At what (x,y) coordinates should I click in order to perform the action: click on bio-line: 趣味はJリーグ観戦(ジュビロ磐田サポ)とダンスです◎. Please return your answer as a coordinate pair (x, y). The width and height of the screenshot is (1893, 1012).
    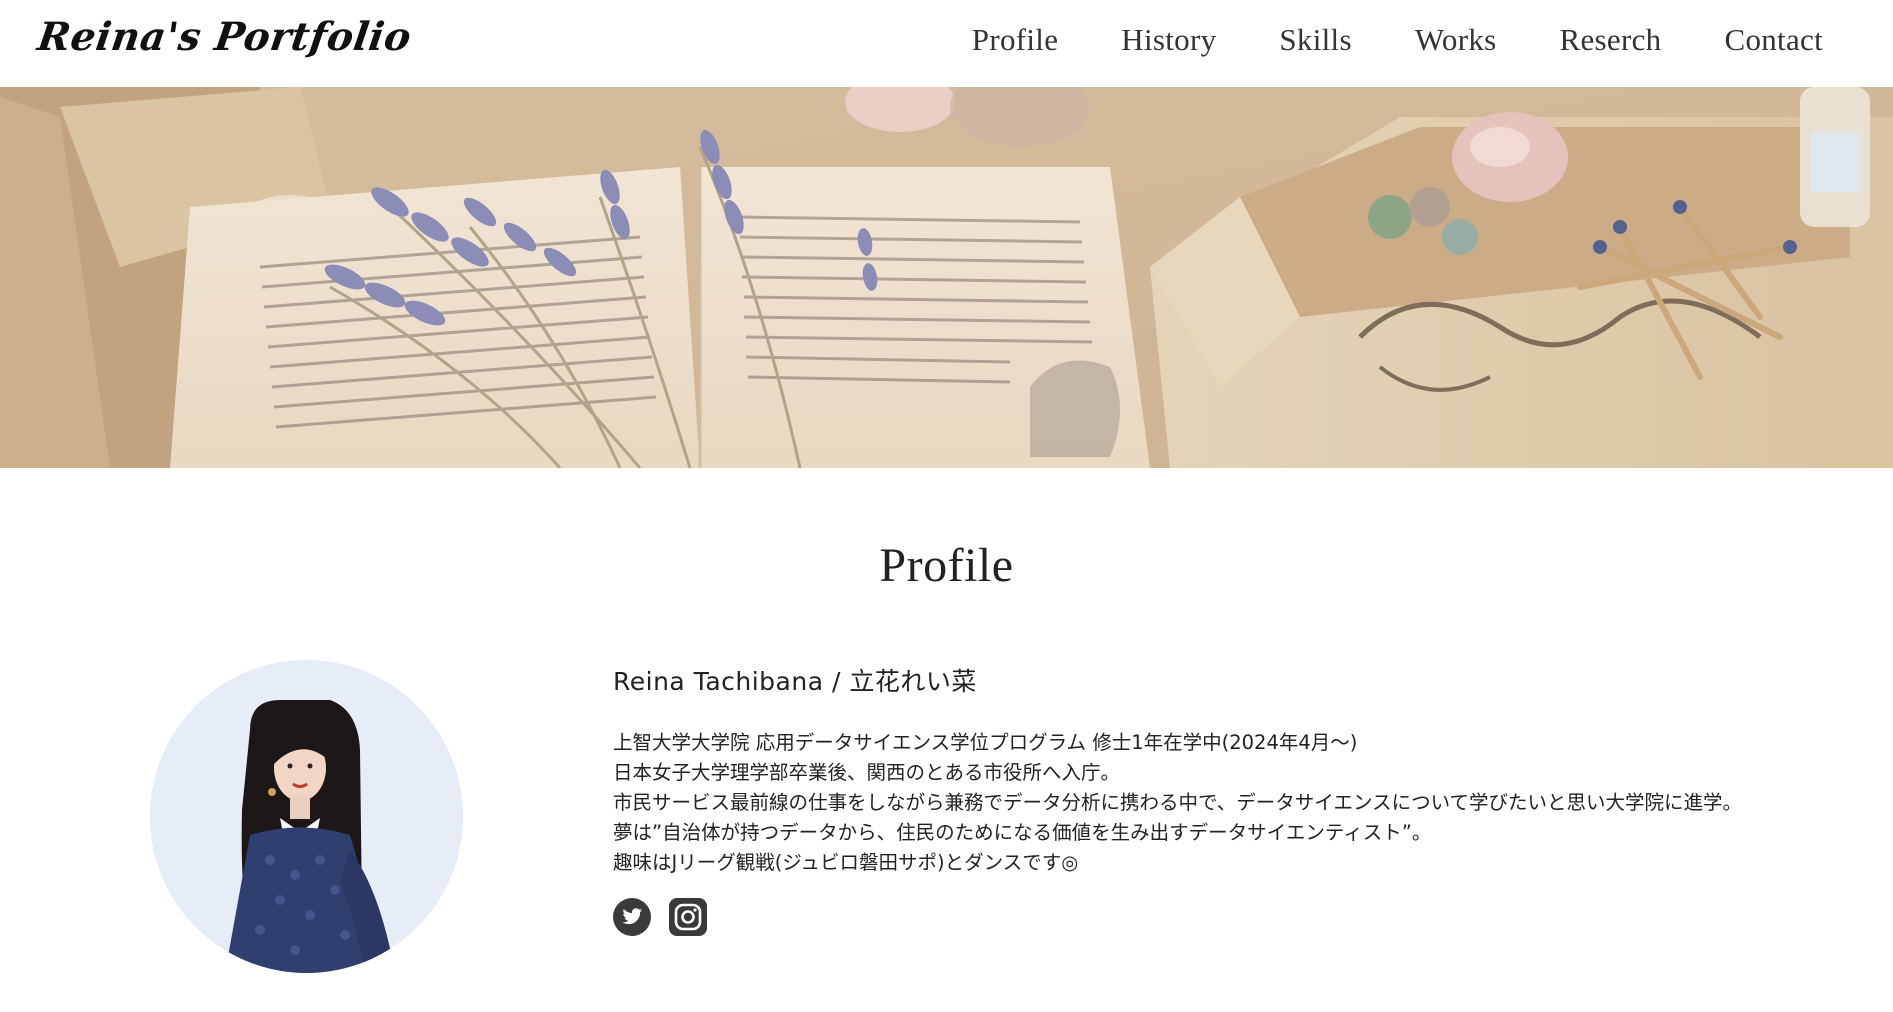
    Looking at the image, I should click on (846, 862).